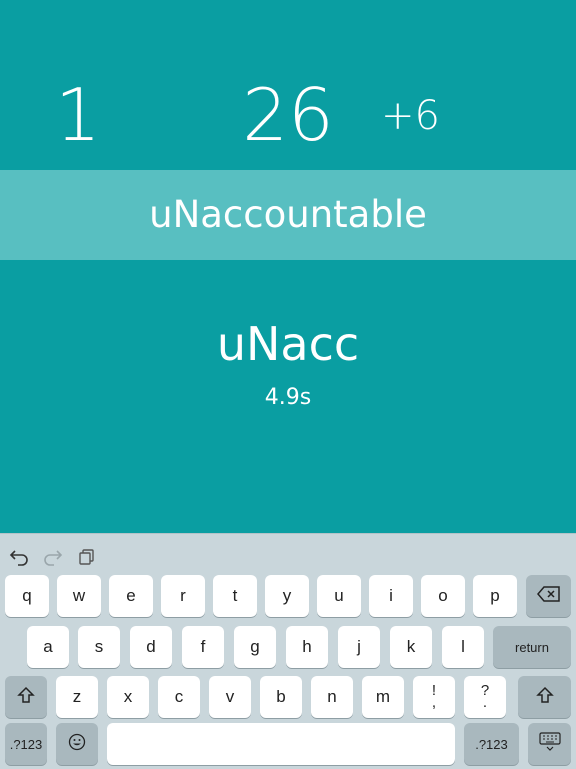 This screenshot has height=769, width=576. Describe the element at coordinates (463, 647) in the screenshot. I see `key-l: l` at that location.